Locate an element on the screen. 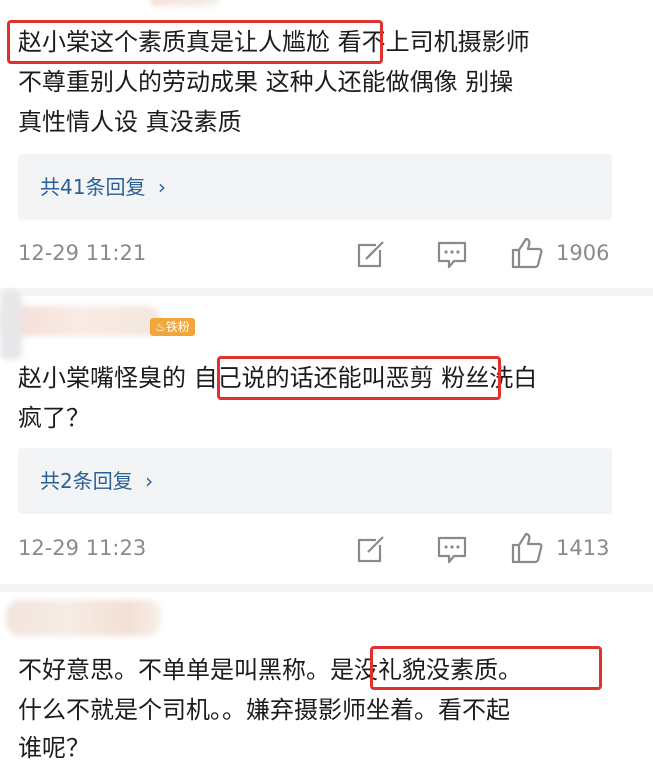 This screenshot has height=768, width=653. fan-badge: ♨铁粉 is located at coordinates (172, 327).